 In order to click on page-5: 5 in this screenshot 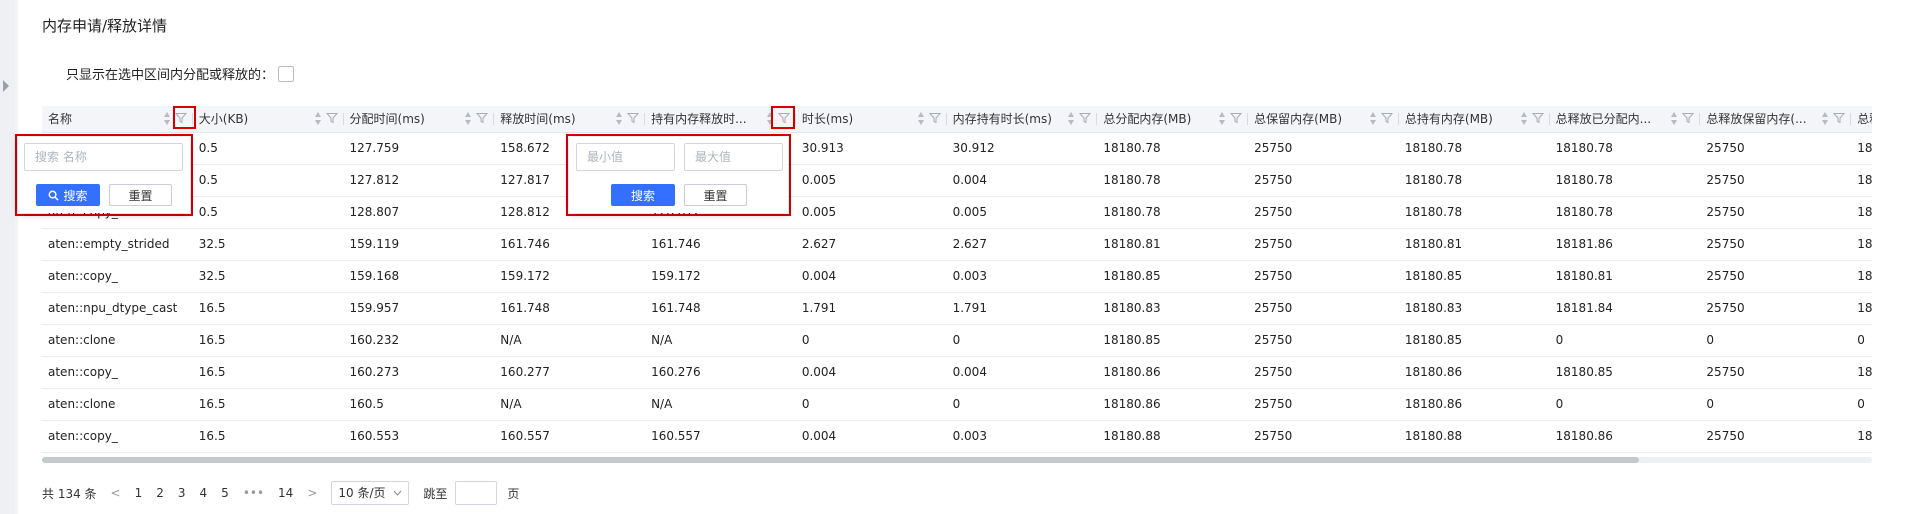, I will do `click(225, 493)`.